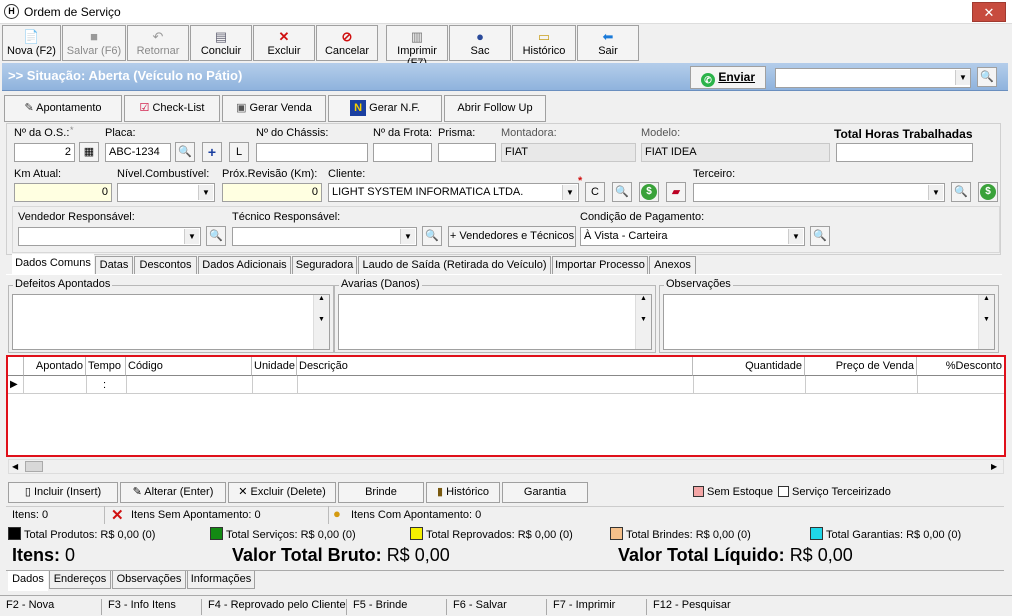 This screenshot has height=616, width=1012. I want to click on frota-field, so click(402, 152).